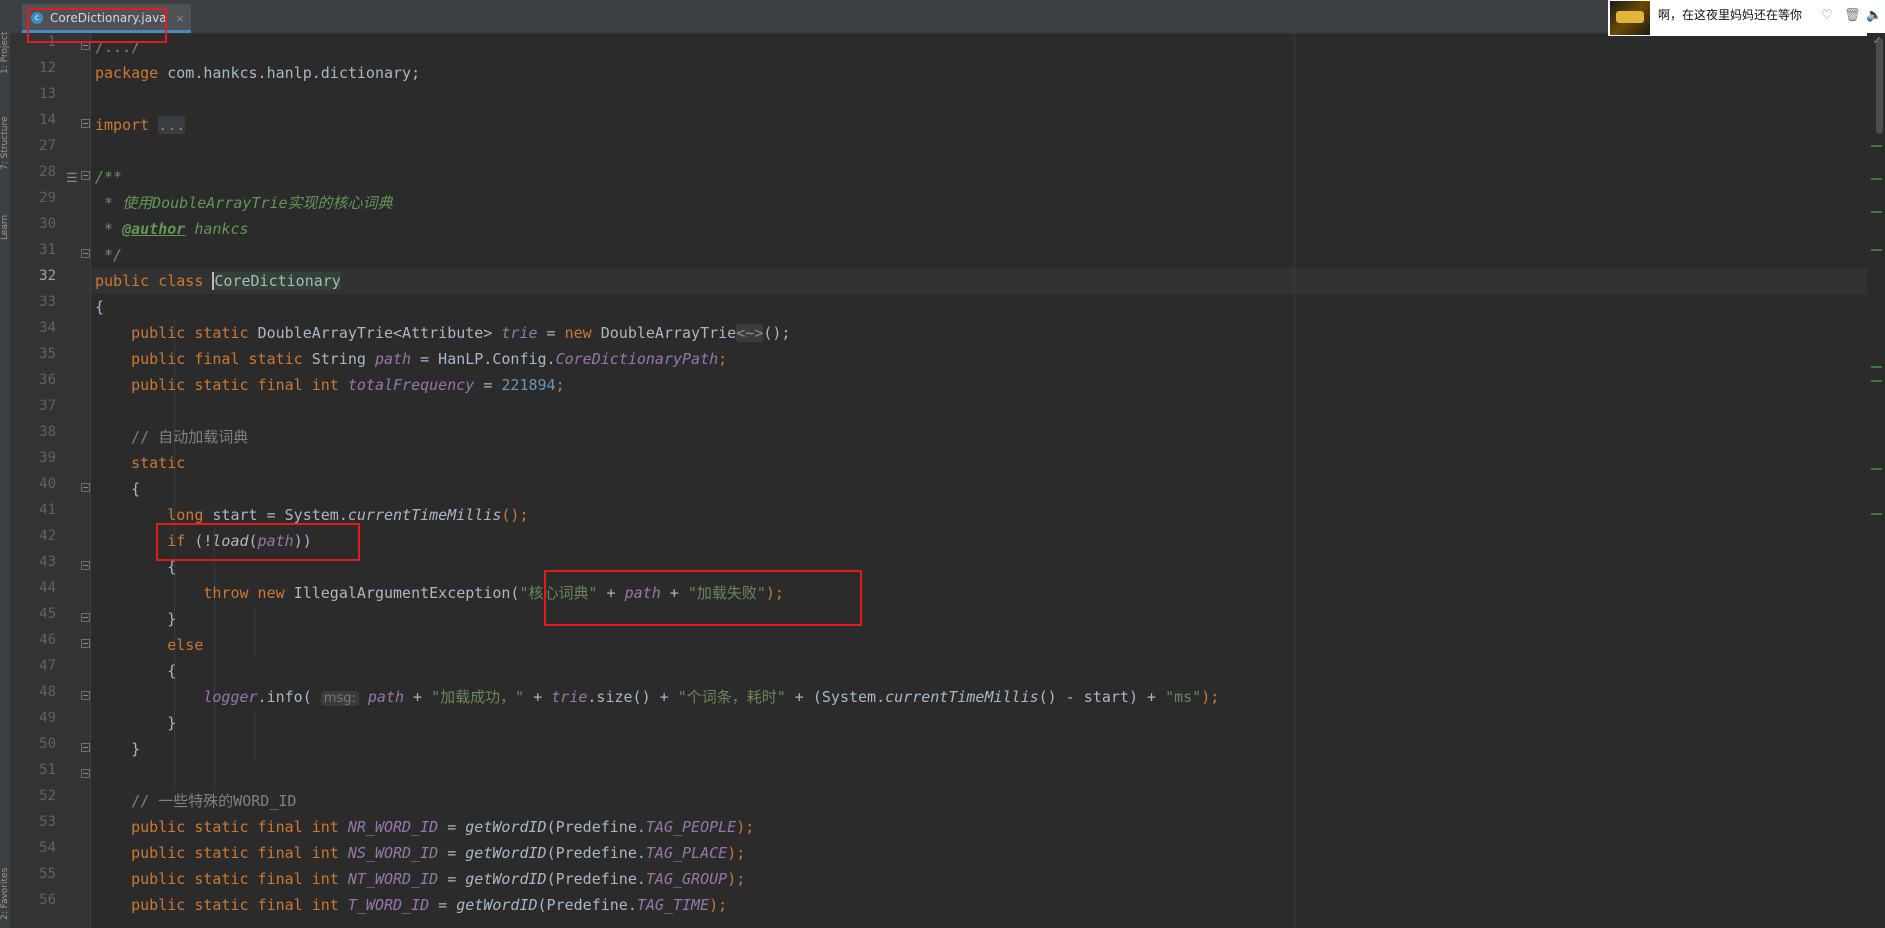  What do you see at coordinates (47, 172) in the screenshot?
I see `line-number: 28` at bounding box center [47, 172].